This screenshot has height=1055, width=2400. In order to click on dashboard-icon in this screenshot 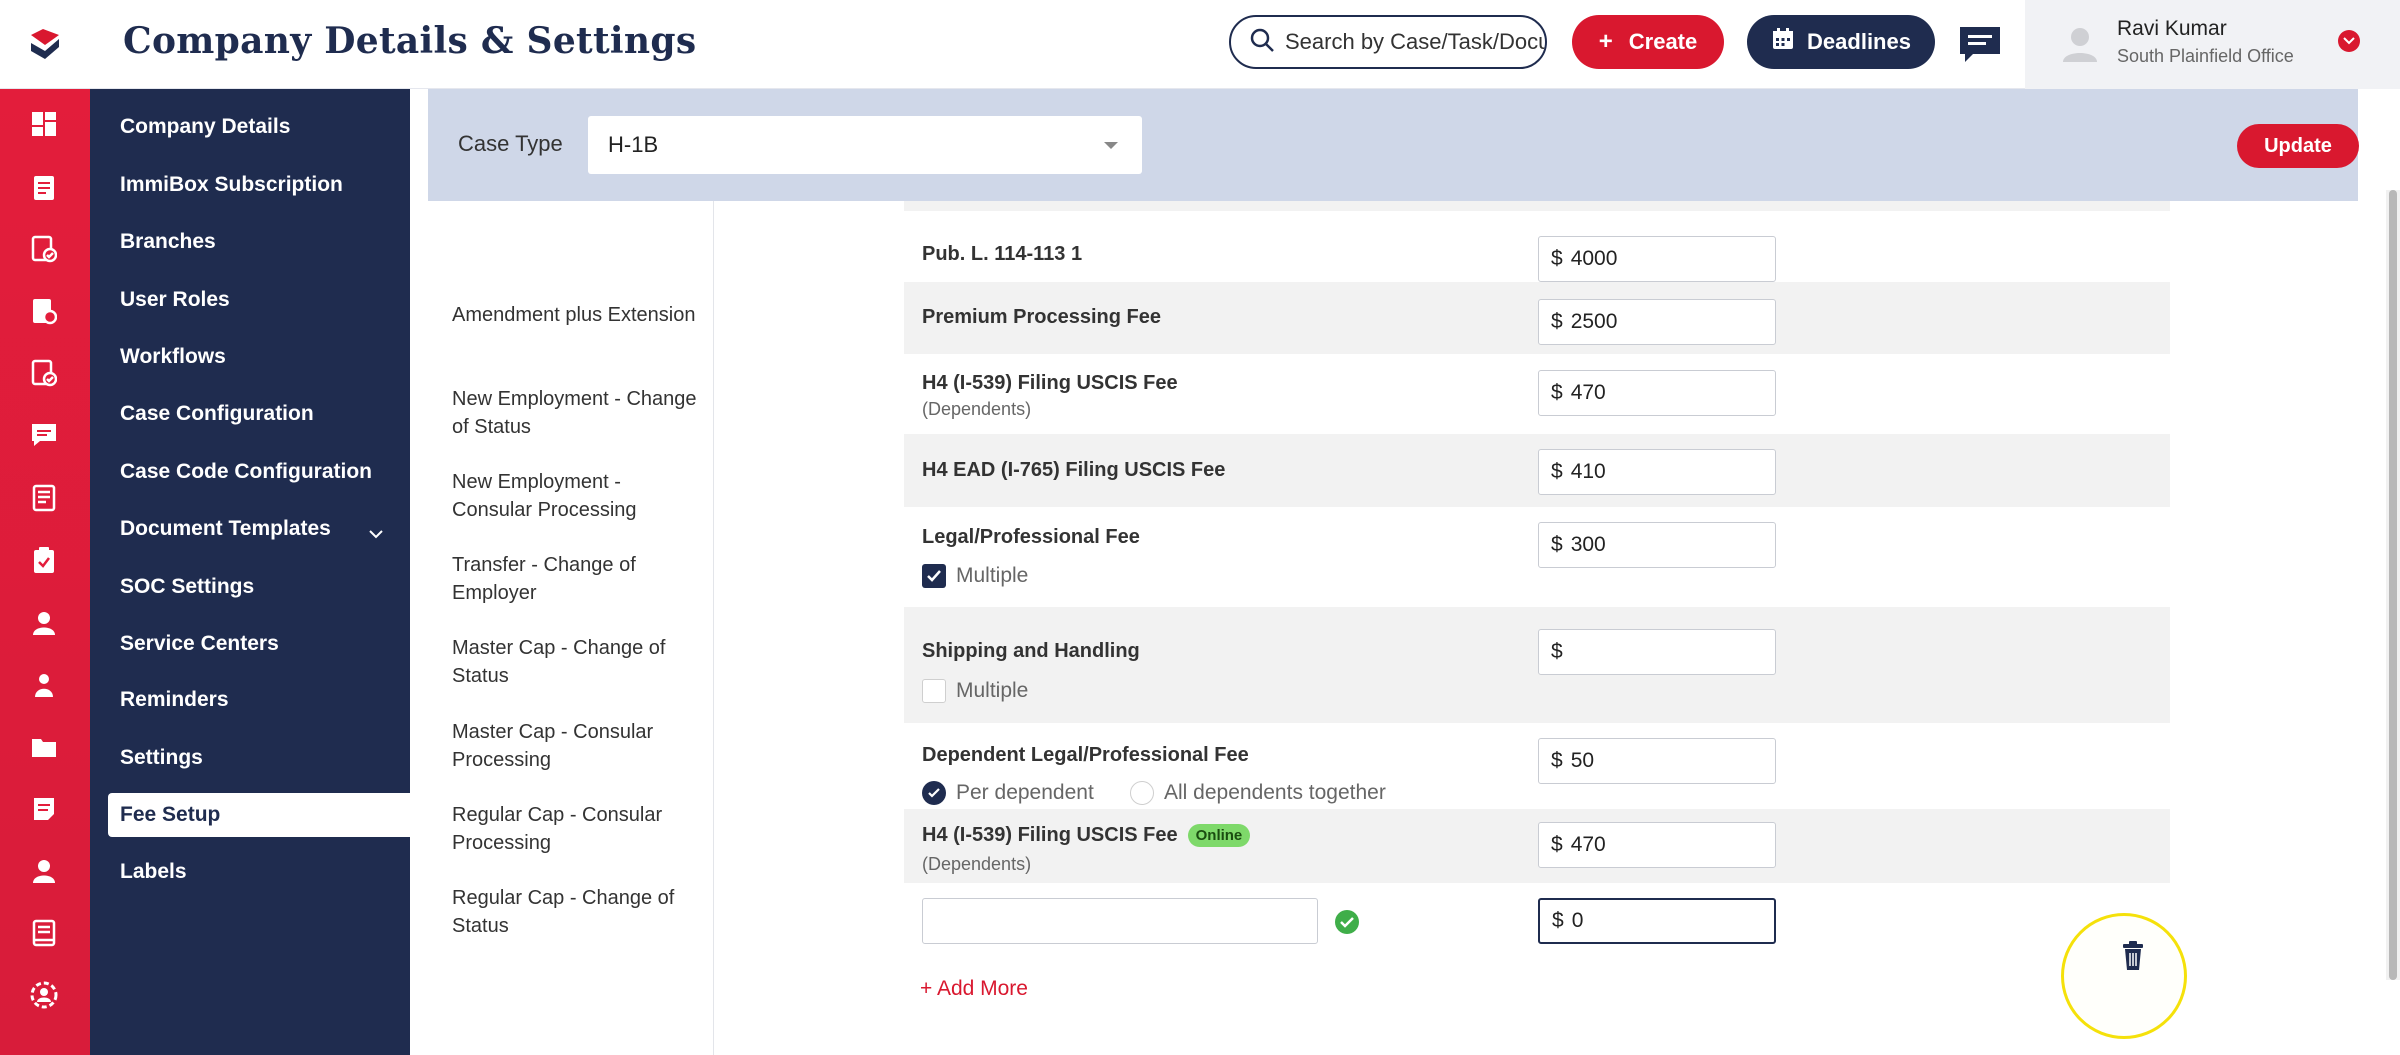, I will do `click(44, 124)`.